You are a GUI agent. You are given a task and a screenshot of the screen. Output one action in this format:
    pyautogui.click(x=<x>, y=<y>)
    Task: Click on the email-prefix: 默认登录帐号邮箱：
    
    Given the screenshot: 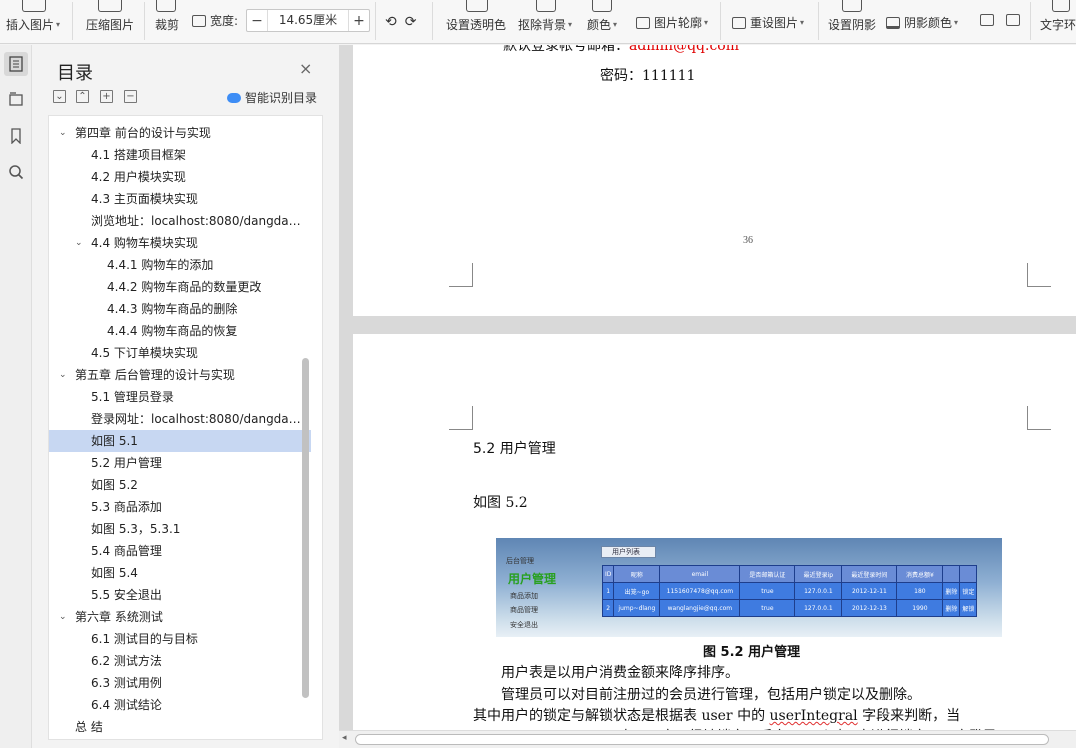 What is the action you would take?
    pyautogui.click(x=566, y=49)
    